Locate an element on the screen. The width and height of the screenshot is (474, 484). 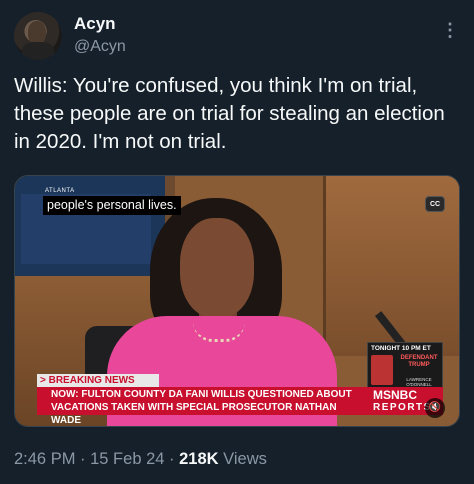
closed-captions-icon: CC is located at coordinates (435, 204).